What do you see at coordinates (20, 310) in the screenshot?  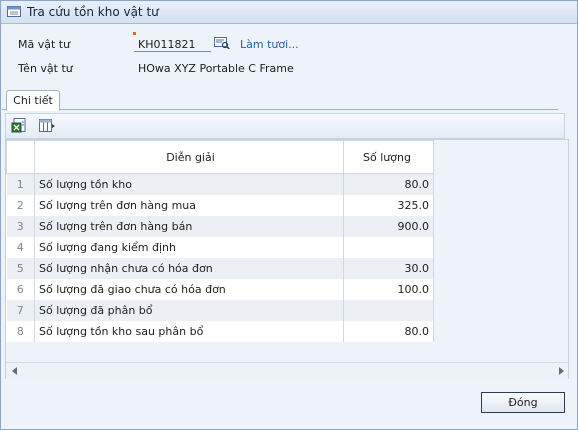 I see `row-number: 7` at bounding box center [20, 310].